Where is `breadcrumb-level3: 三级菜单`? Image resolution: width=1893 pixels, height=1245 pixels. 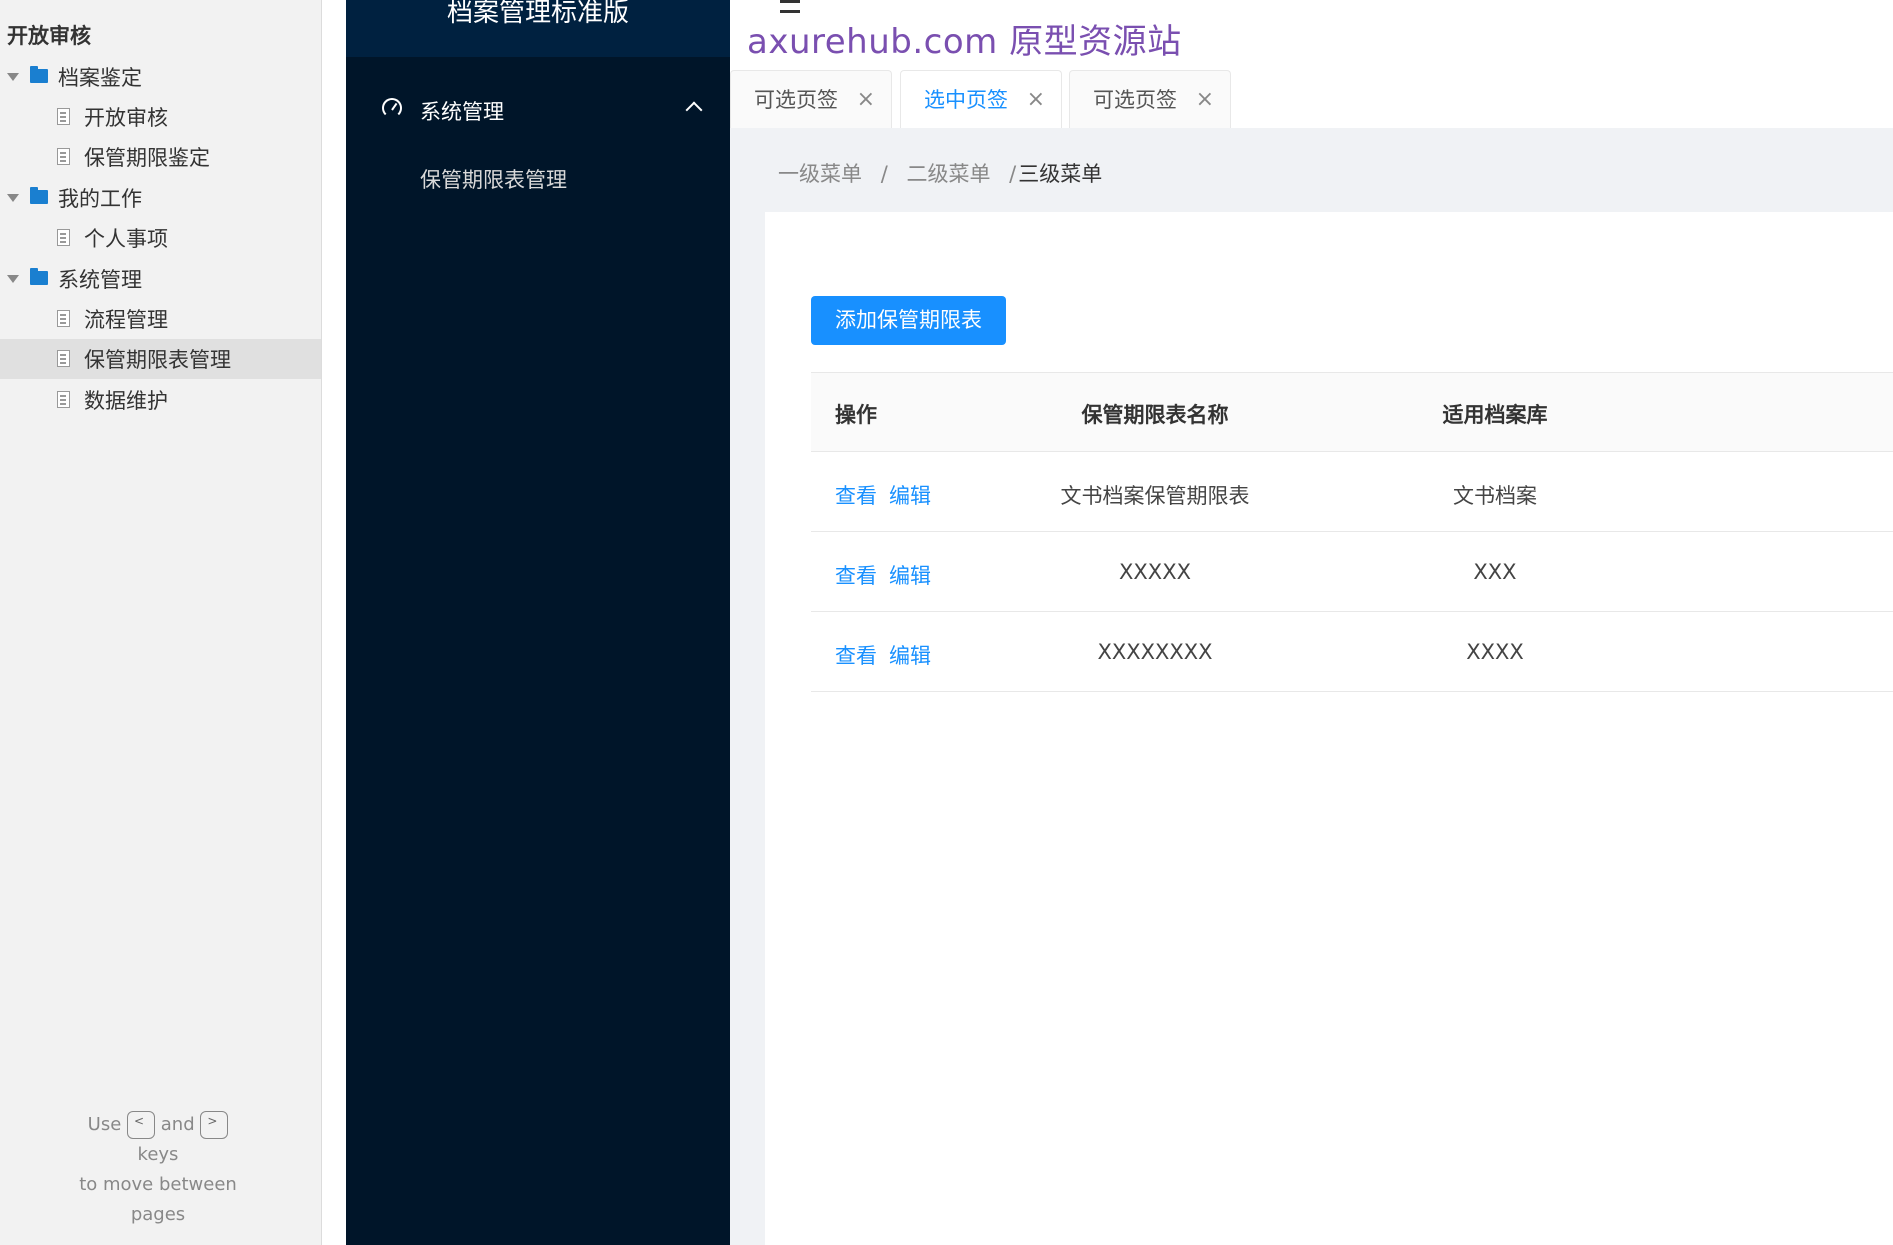 breadcrumb-level3: 三级菜单 is located at coordinates (1060, 174).